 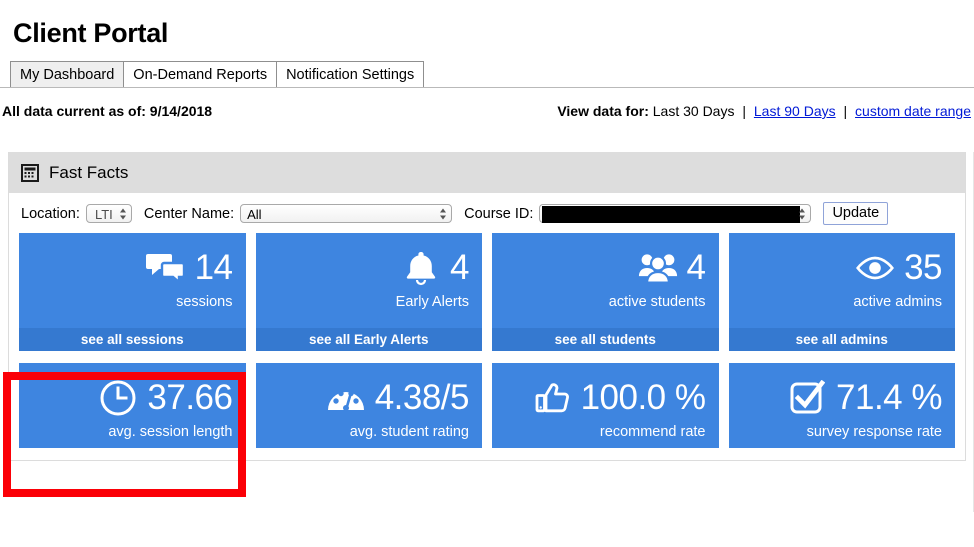 I want to click on center-name-select-value: All, so click(x=254, y=214).